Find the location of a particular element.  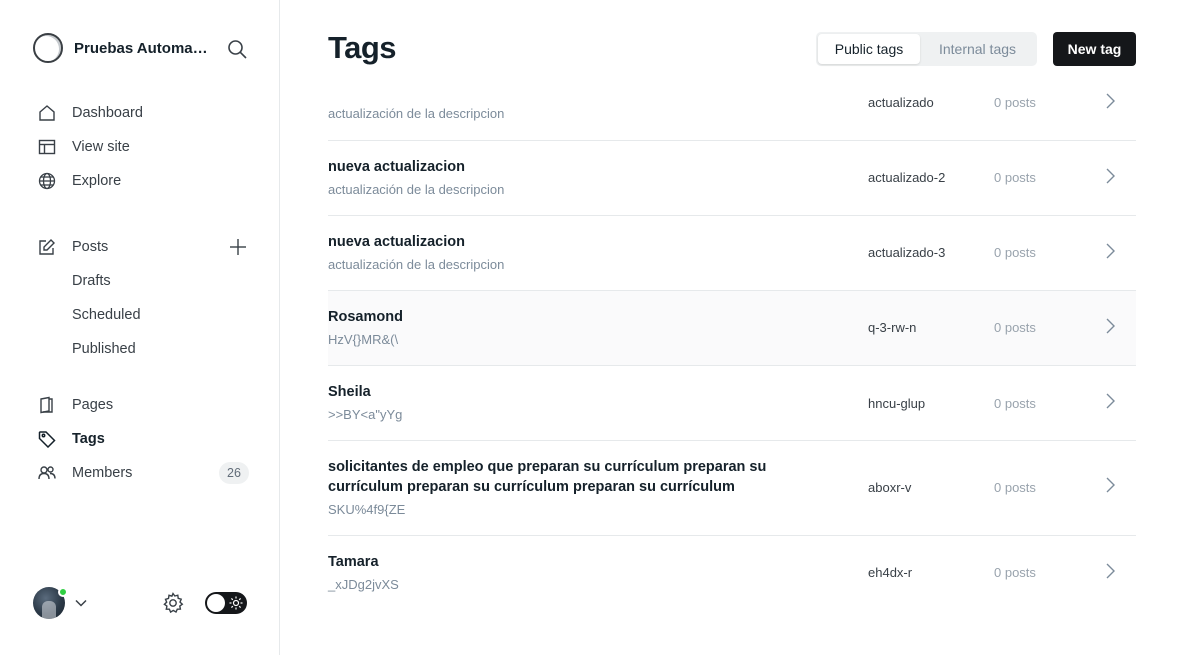

nav-drafts-label: Drafts is located at coordinates (91, 281).